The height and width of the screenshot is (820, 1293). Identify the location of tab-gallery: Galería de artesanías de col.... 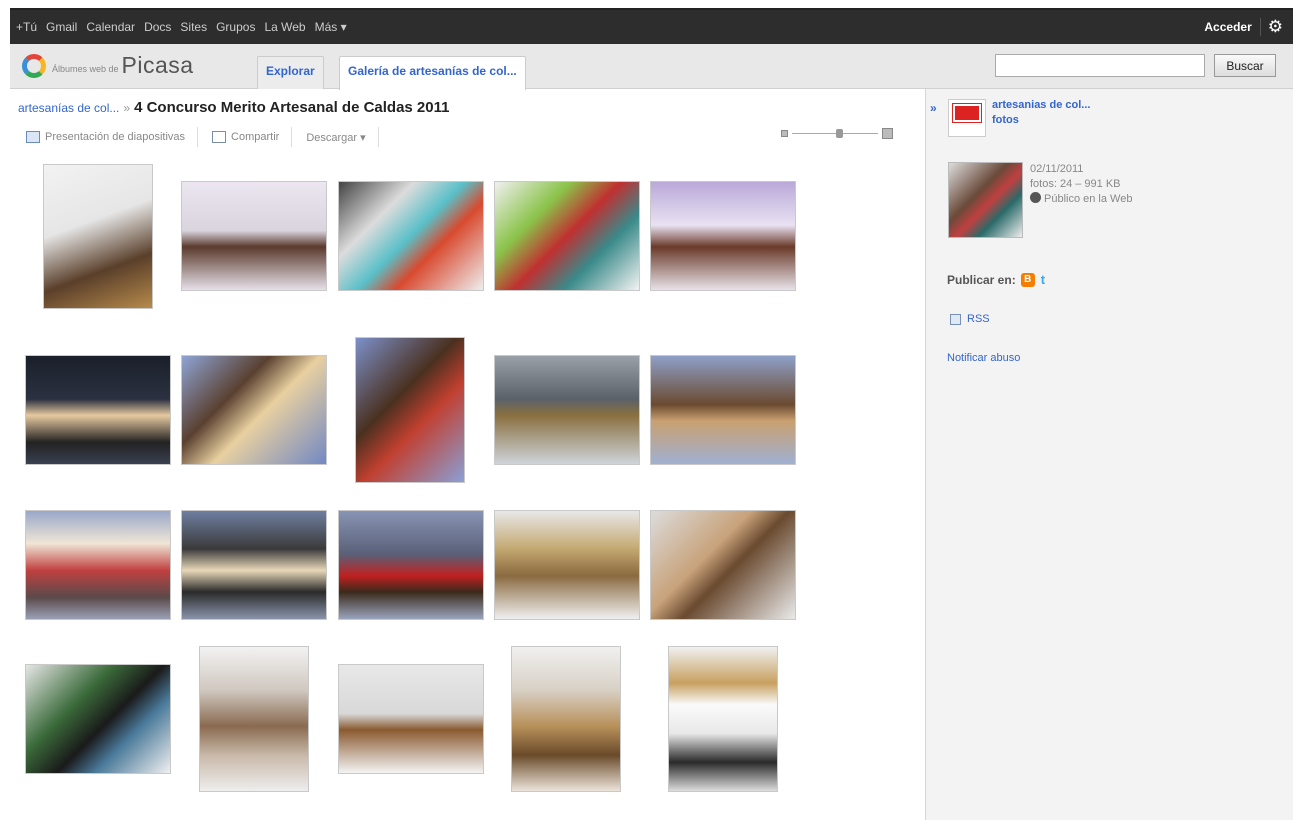
(432, 73).